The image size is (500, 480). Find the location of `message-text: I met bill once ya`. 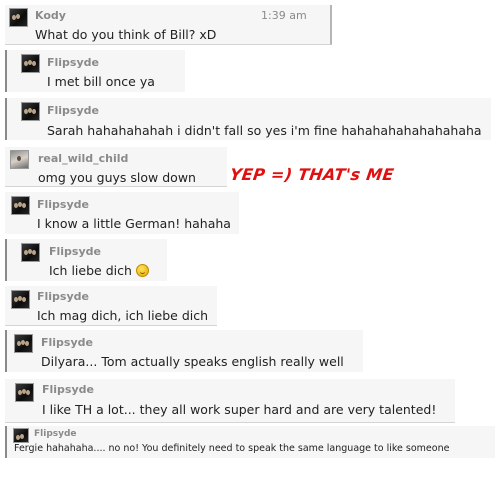

message-text: I met bill once ya is located at coordinates (101, 81).